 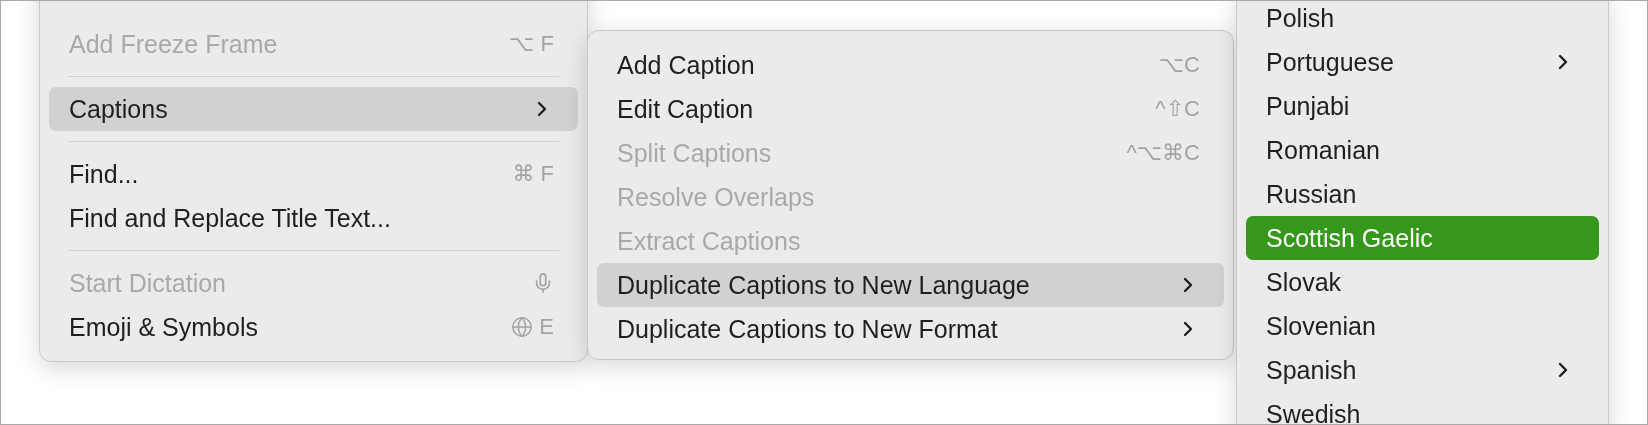 I want to click on menu-item: Add Caption ⌥C, so click(x=910, y=65).